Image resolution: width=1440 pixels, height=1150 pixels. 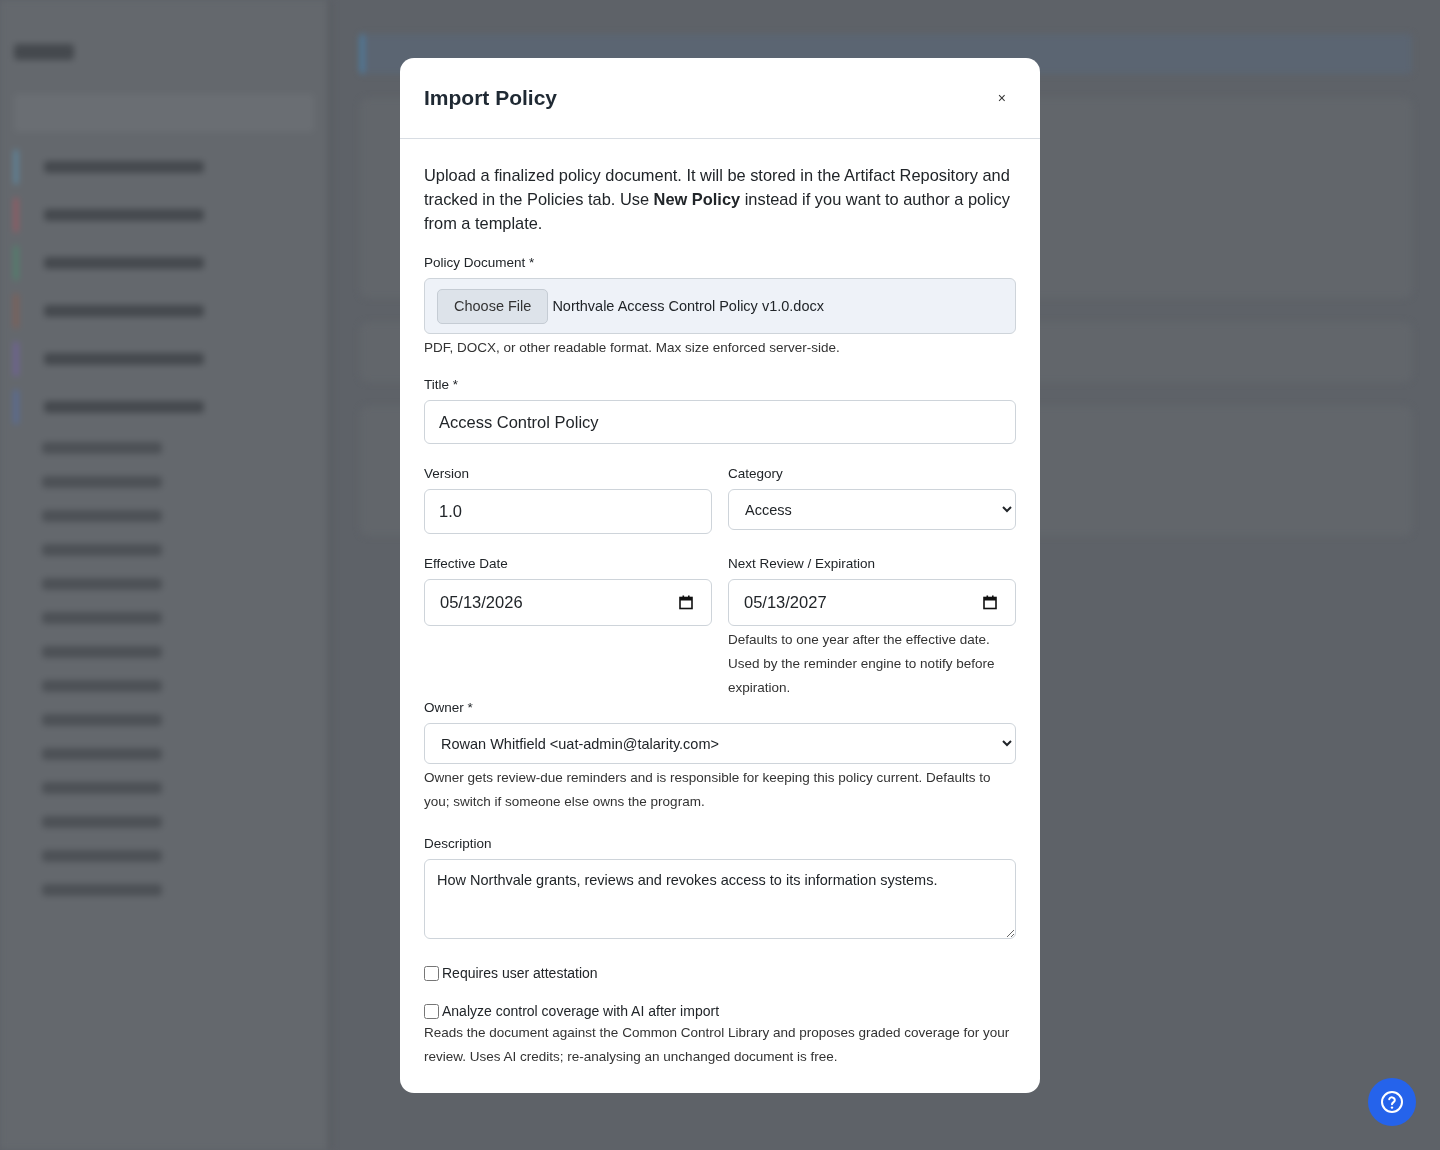 What do you see at coordinates (632, 347) in the screenshot?
I see `help-text: PDF, DOCX, or other readable format. Max size enforced server-side.` at bounding box center [632, 347].